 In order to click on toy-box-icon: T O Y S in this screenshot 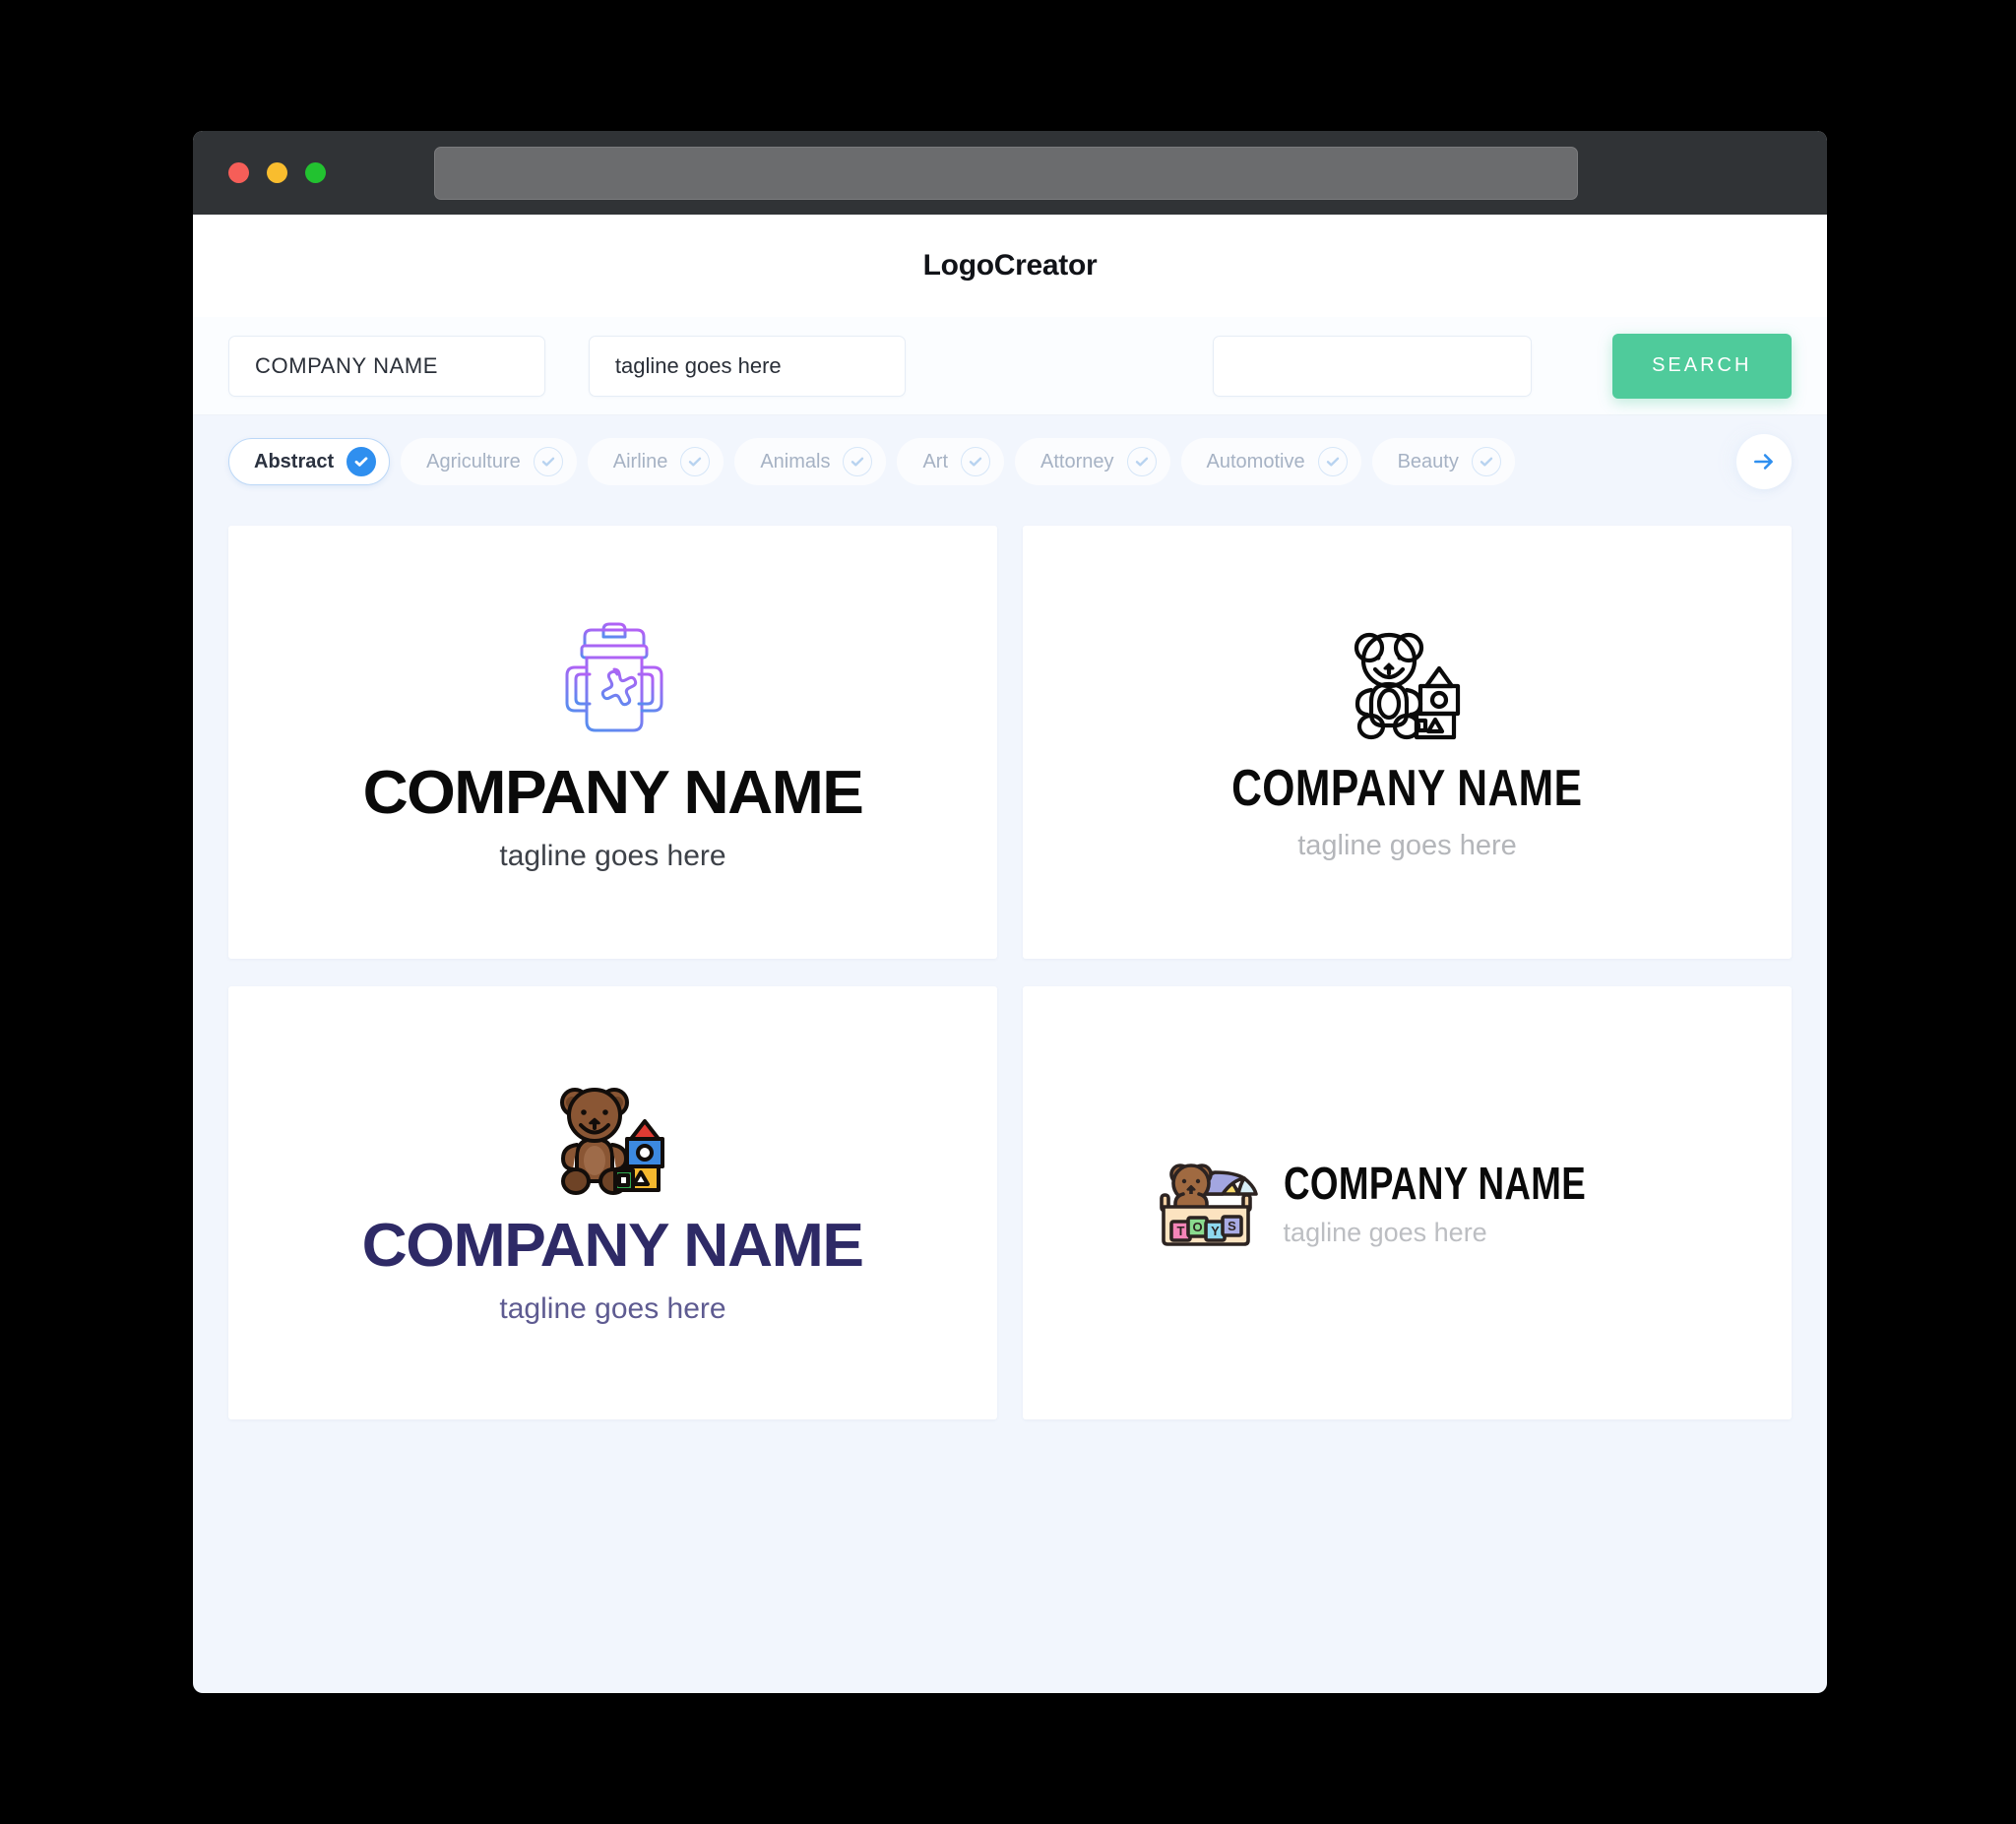, I will do `click(1206, 1203)`.